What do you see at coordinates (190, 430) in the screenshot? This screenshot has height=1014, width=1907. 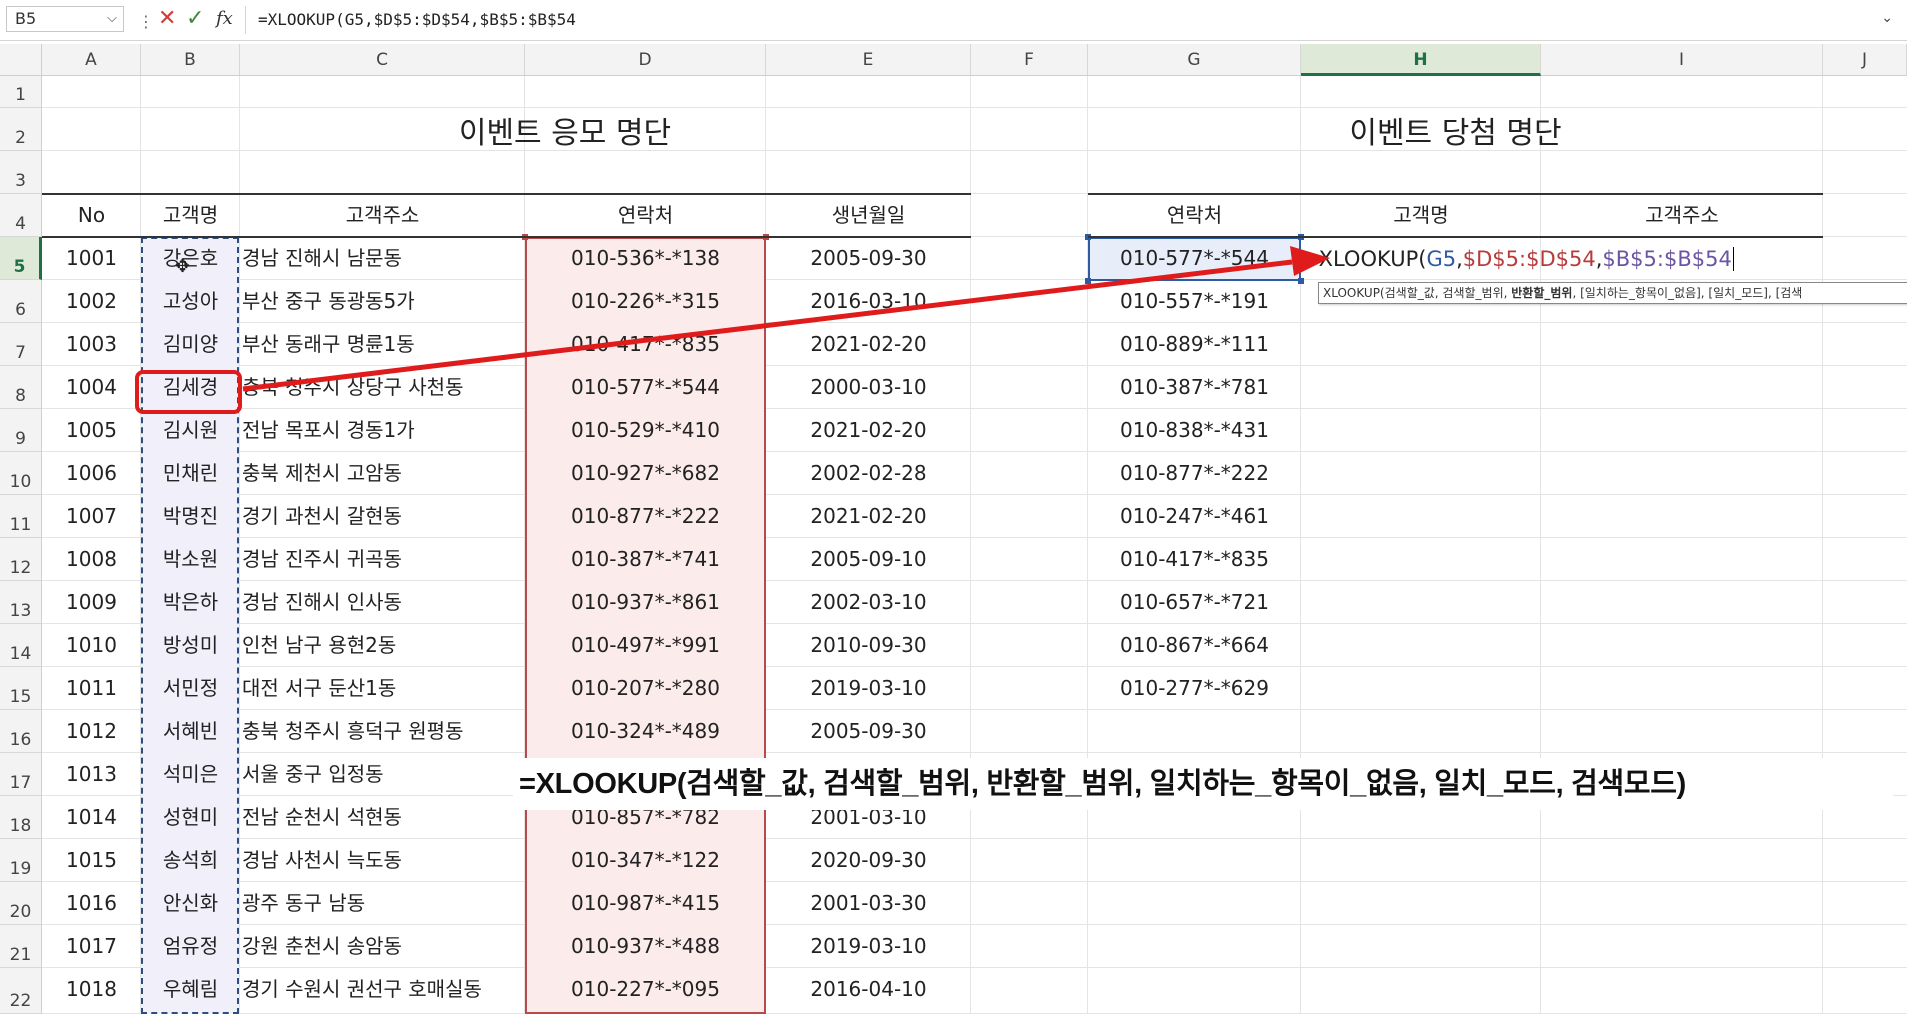 I see `table-cell: 김시원` at bounding box center [190, 430].